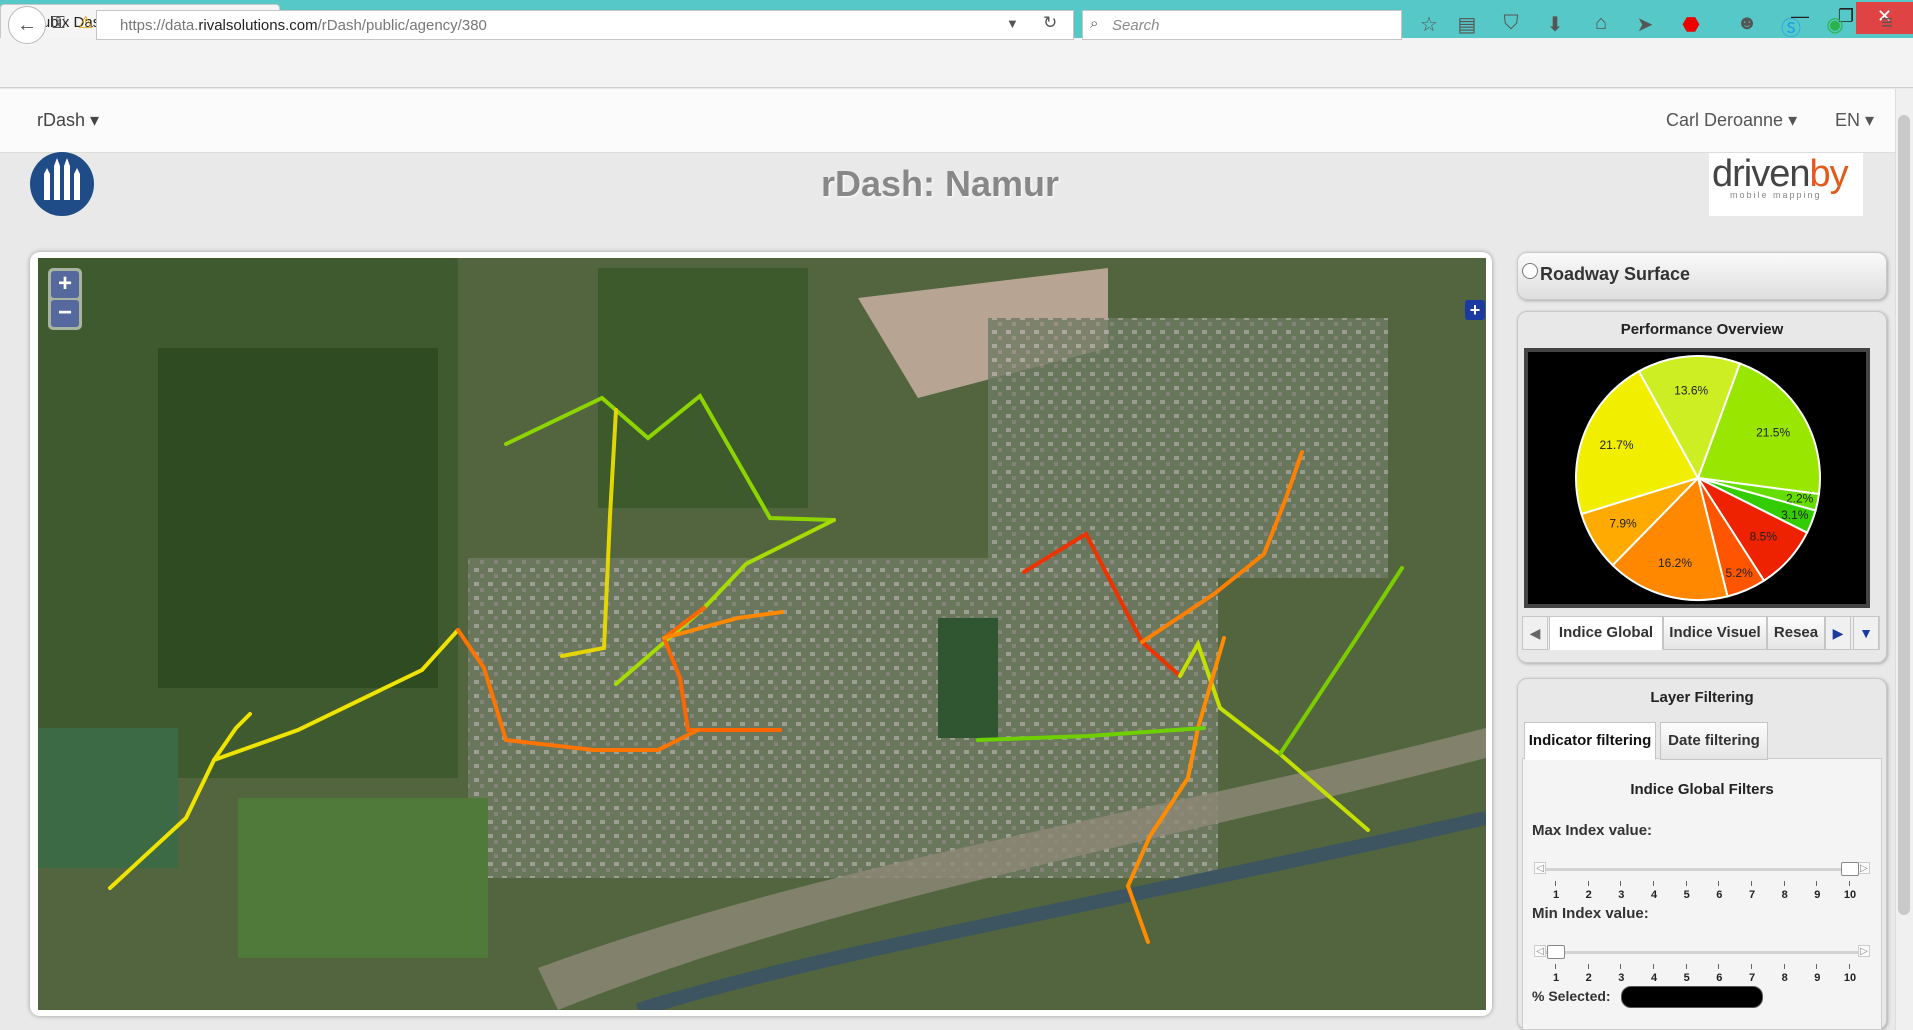  Describe the element at coordinates (1540, 951) in the screenshot. I see `min-slider-left-icon: ◁` at that location.